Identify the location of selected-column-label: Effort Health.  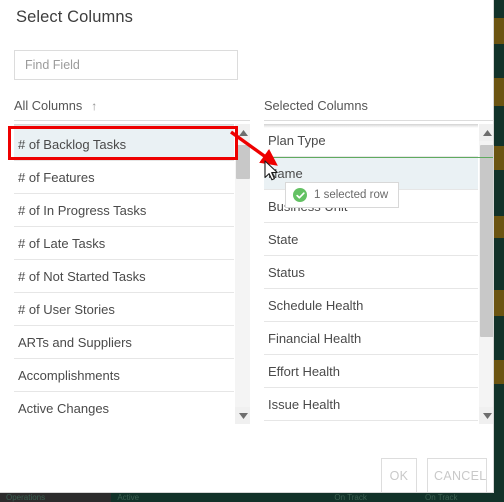
(304, 371).